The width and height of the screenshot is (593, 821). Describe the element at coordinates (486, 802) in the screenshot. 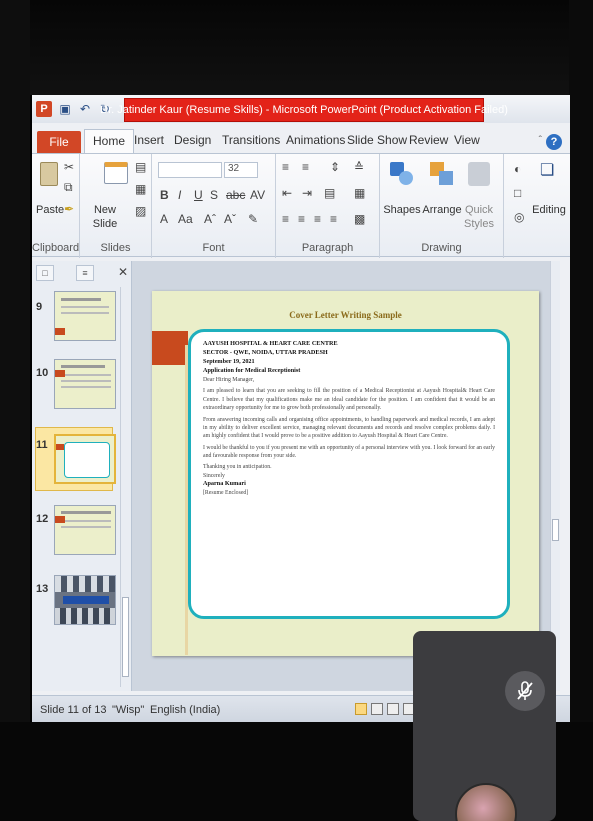

I see `participant-avatar` at that location.